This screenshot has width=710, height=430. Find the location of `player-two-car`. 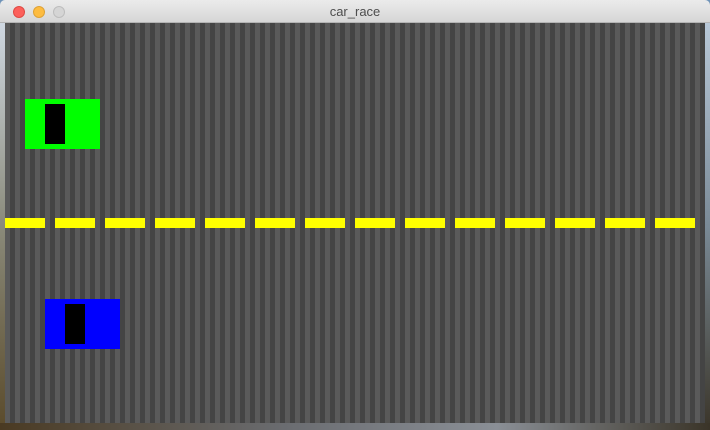

player-two-car is located at coordinates (82, 324).